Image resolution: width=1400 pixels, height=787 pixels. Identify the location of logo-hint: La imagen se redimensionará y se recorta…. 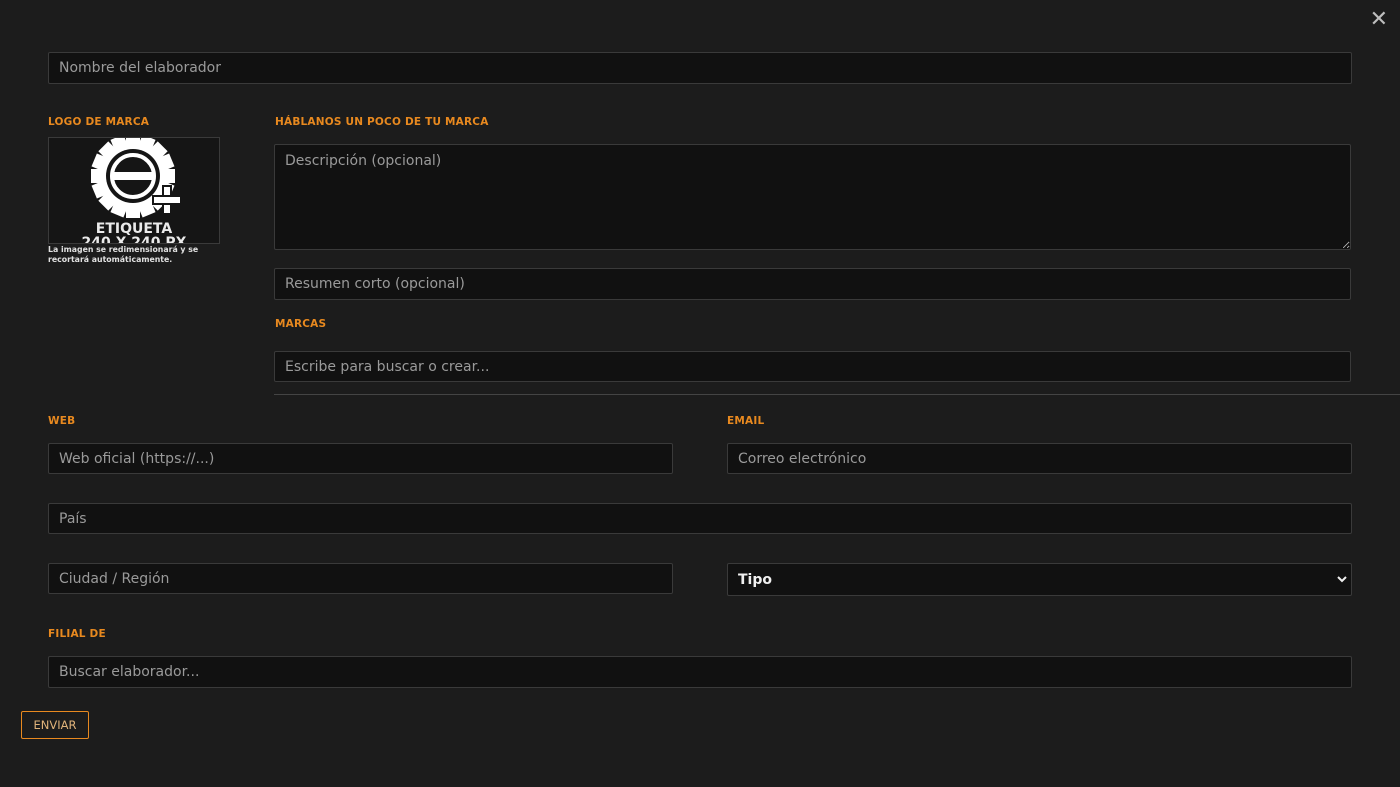
(123, 254).